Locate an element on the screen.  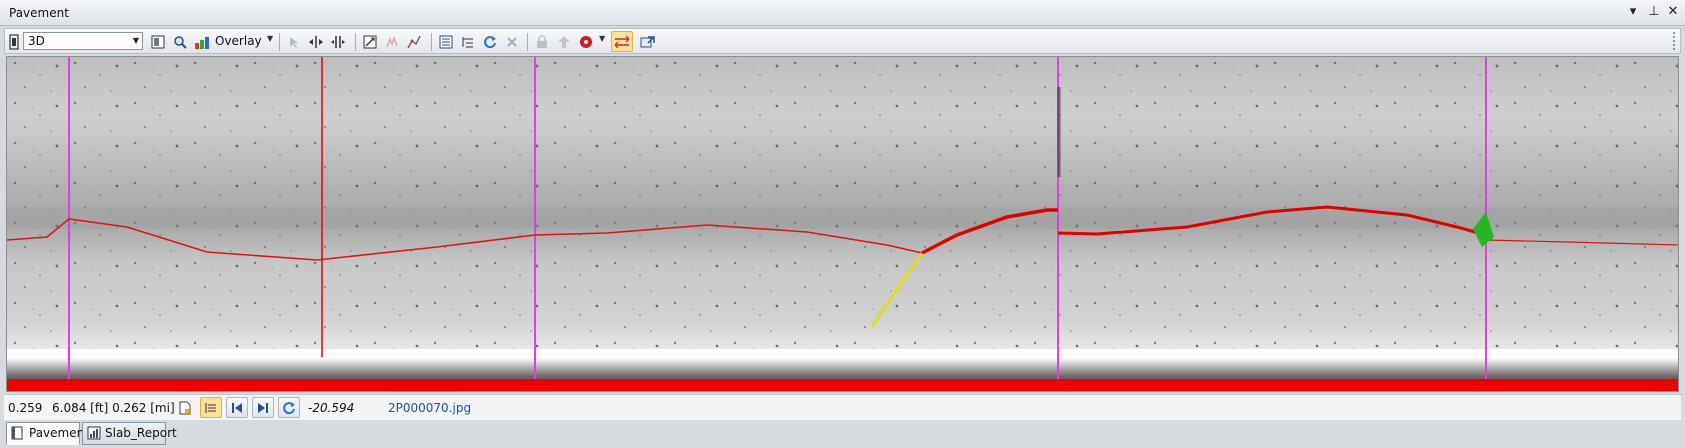
first-frame-icon is located at coordinates (237, 407).